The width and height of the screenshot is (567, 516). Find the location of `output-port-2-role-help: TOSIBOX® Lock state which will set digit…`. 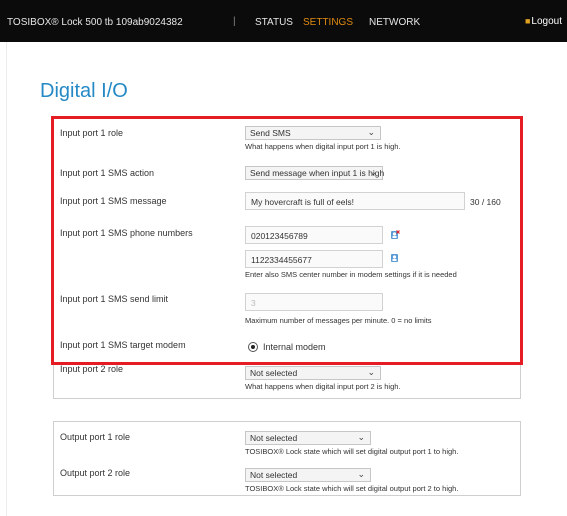

output-port-2-role-help: TOSIBOX® Lock state which will set digit… is located at coordinates (352, 488).